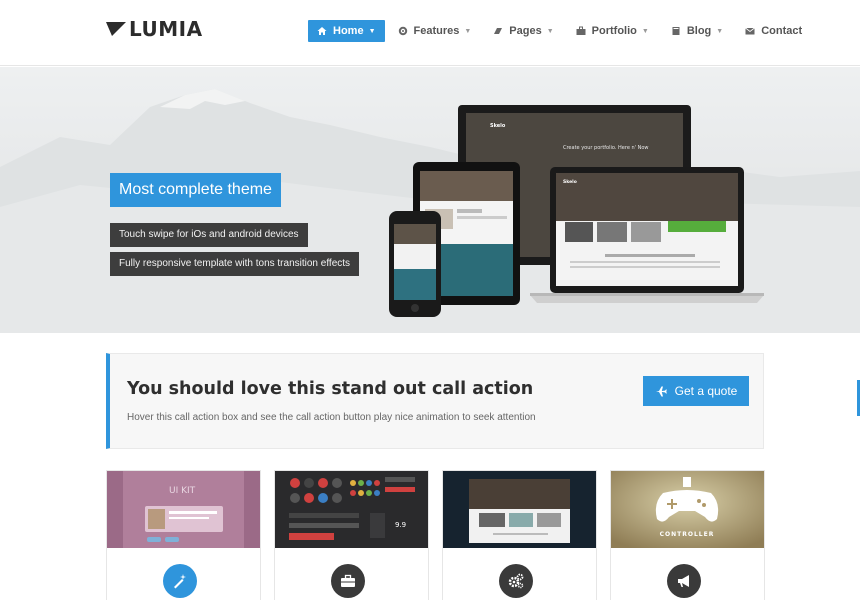 This screenshot has height=600, width=860. Describe the element at coordinates (322, 31) in the screenshot. I see `home-icon` at that location.